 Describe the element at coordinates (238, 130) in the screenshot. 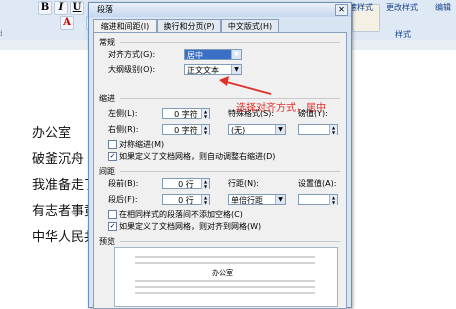

I see `special-indent-value: (无)` at that location.